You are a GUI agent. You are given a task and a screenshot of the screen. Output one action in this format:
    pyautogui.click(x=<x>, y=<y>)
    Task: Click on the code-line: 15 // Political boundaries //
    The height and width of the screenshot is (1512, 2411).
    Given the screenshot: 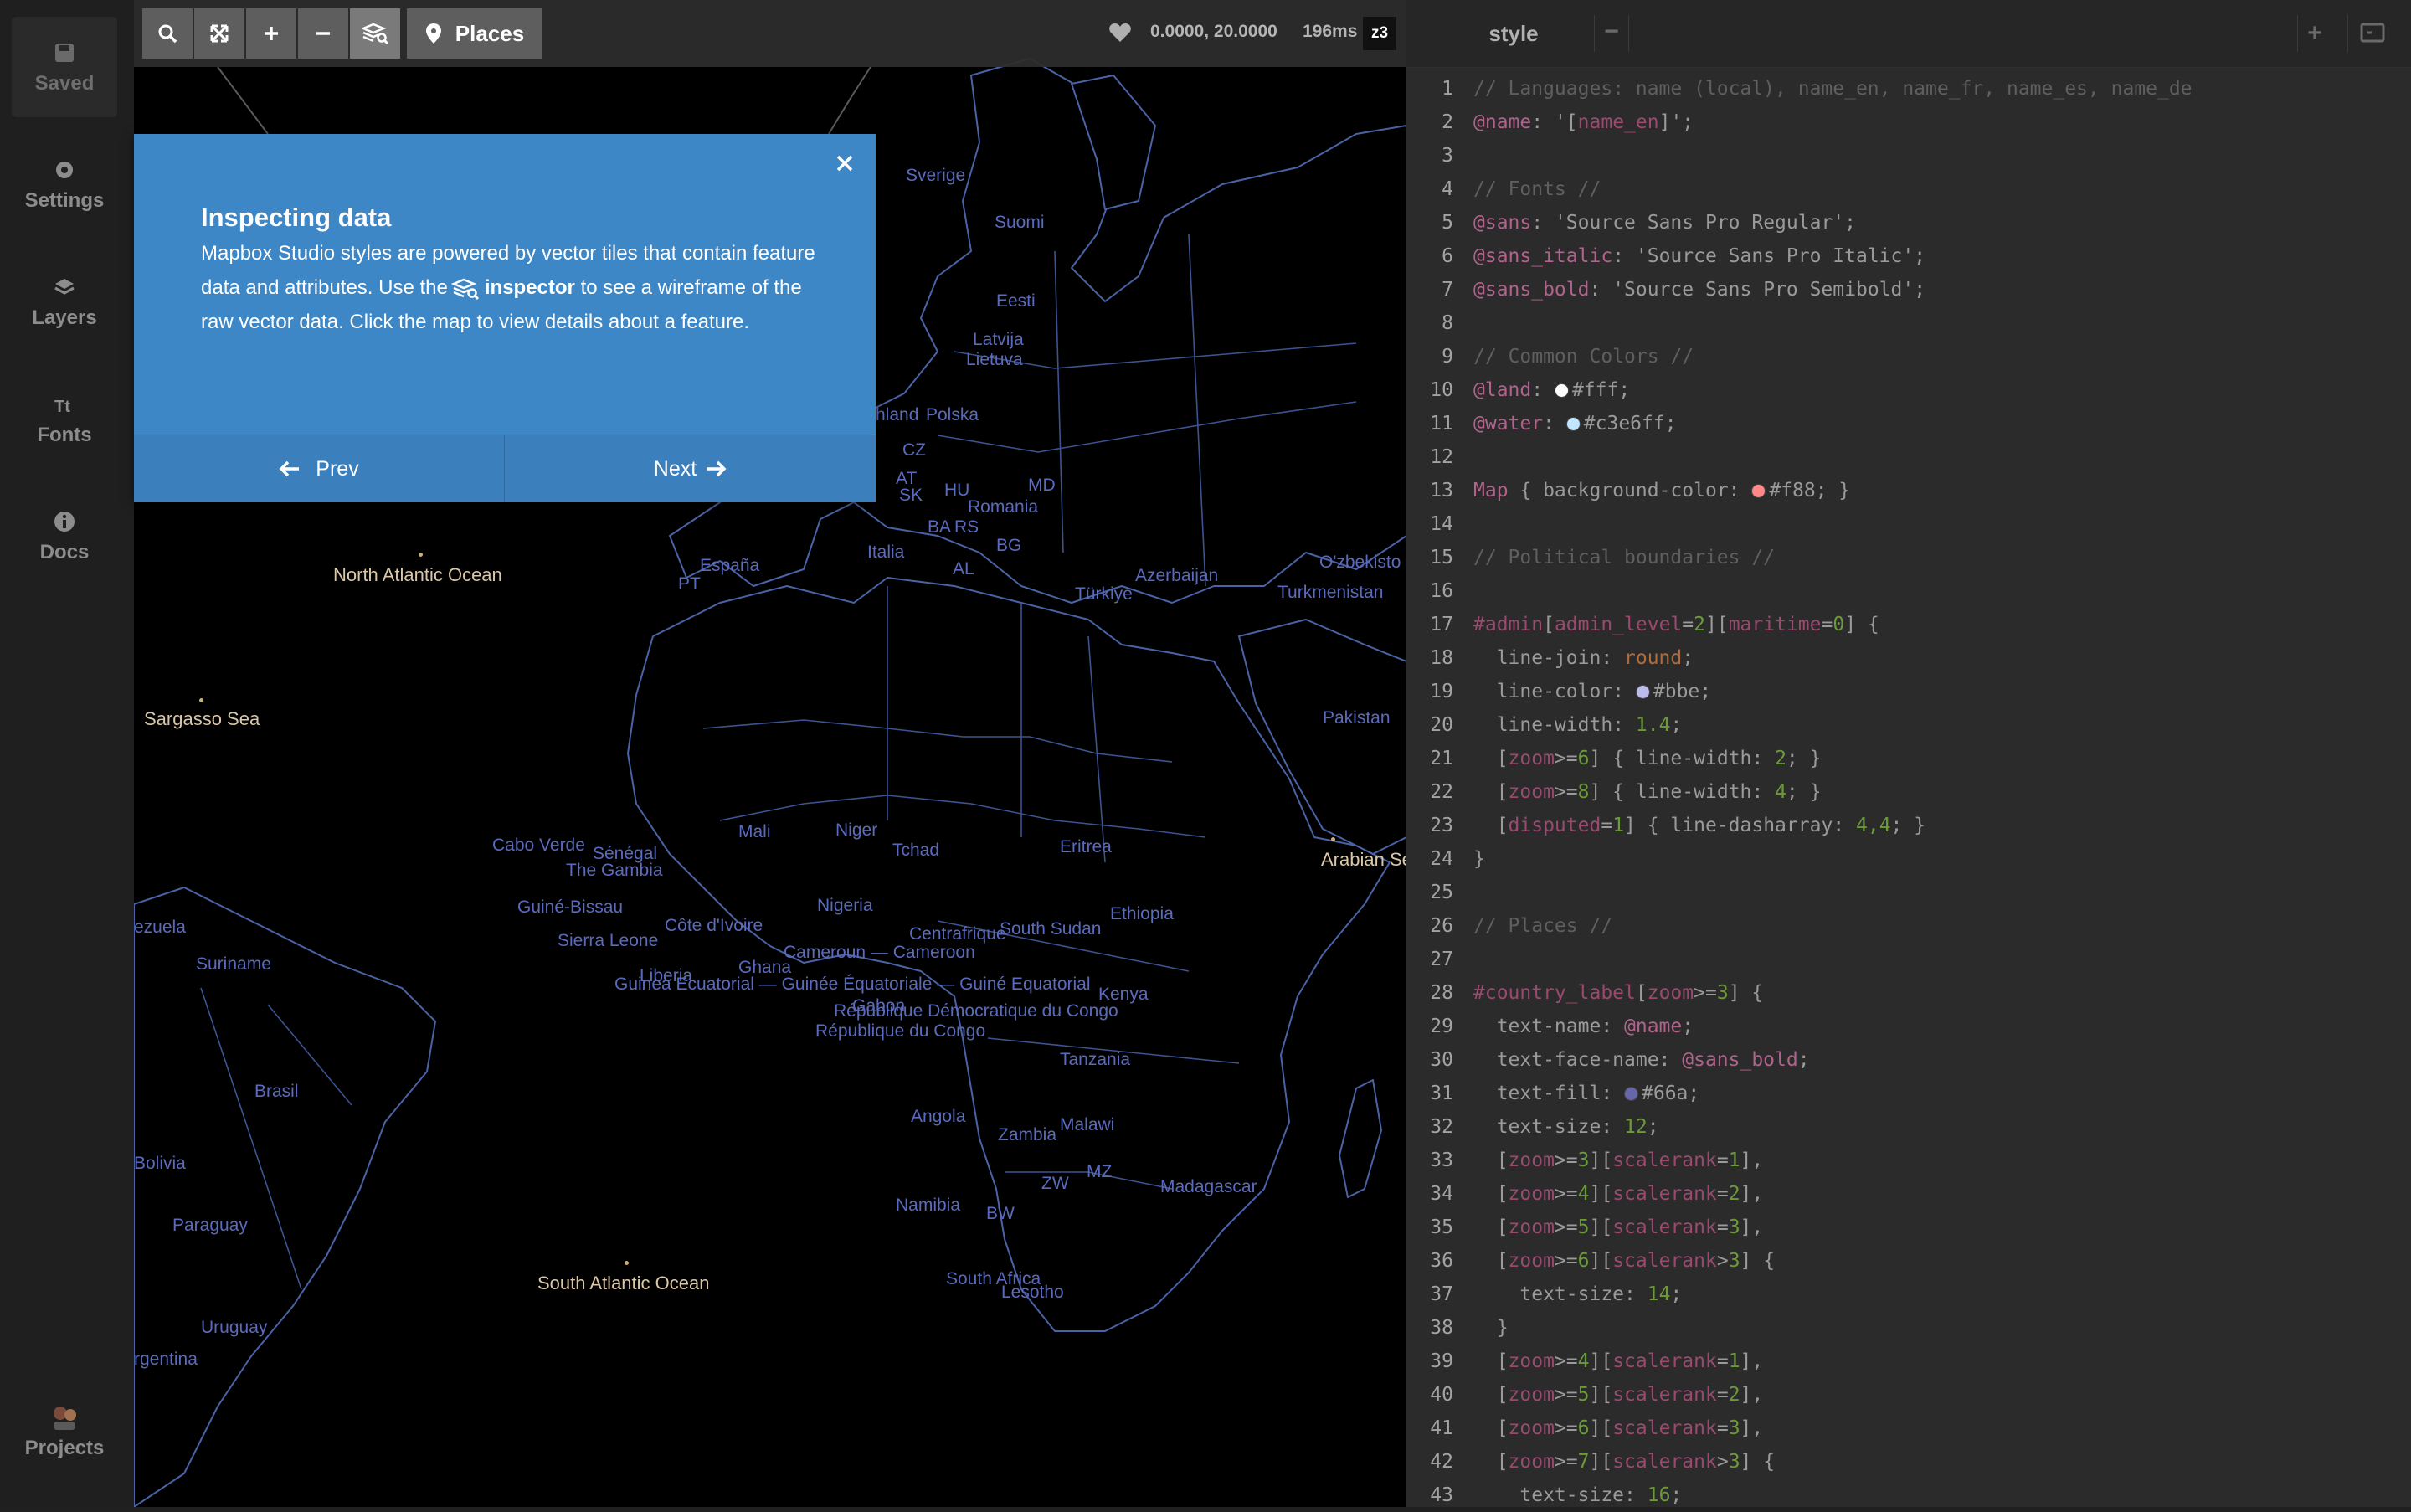 What is the action you would take?
    pyautogui.click(x=1908, y=557)
    